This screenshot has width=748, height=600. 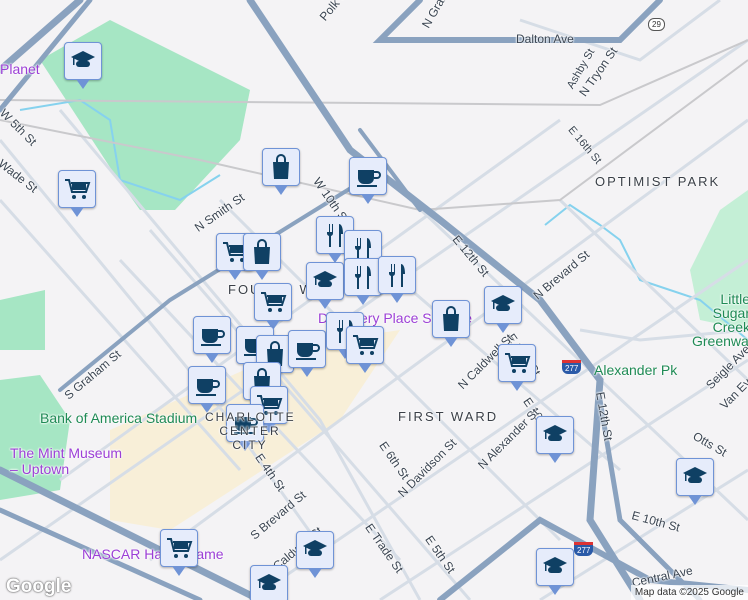 I want to click on street-label: Dalton Ave, so click(x=545, y=39).